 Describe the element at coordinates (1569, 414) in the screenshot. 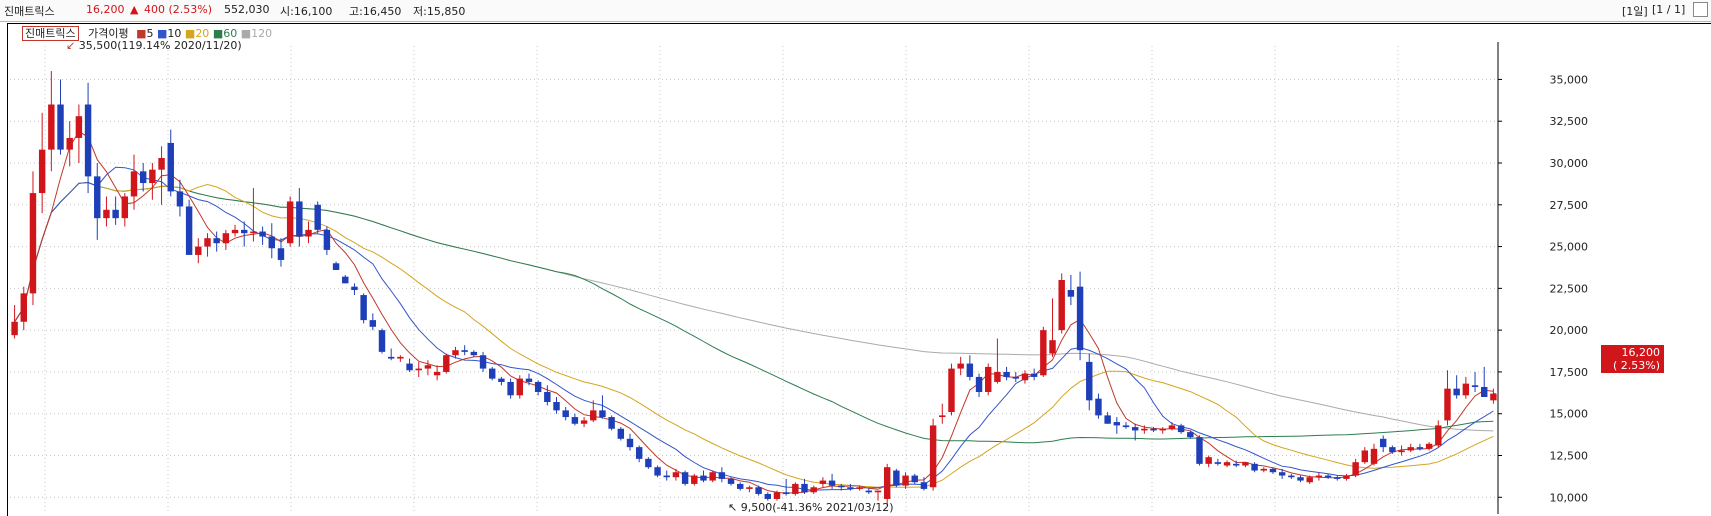

I see `y-tick-label: 15,000` at that location.